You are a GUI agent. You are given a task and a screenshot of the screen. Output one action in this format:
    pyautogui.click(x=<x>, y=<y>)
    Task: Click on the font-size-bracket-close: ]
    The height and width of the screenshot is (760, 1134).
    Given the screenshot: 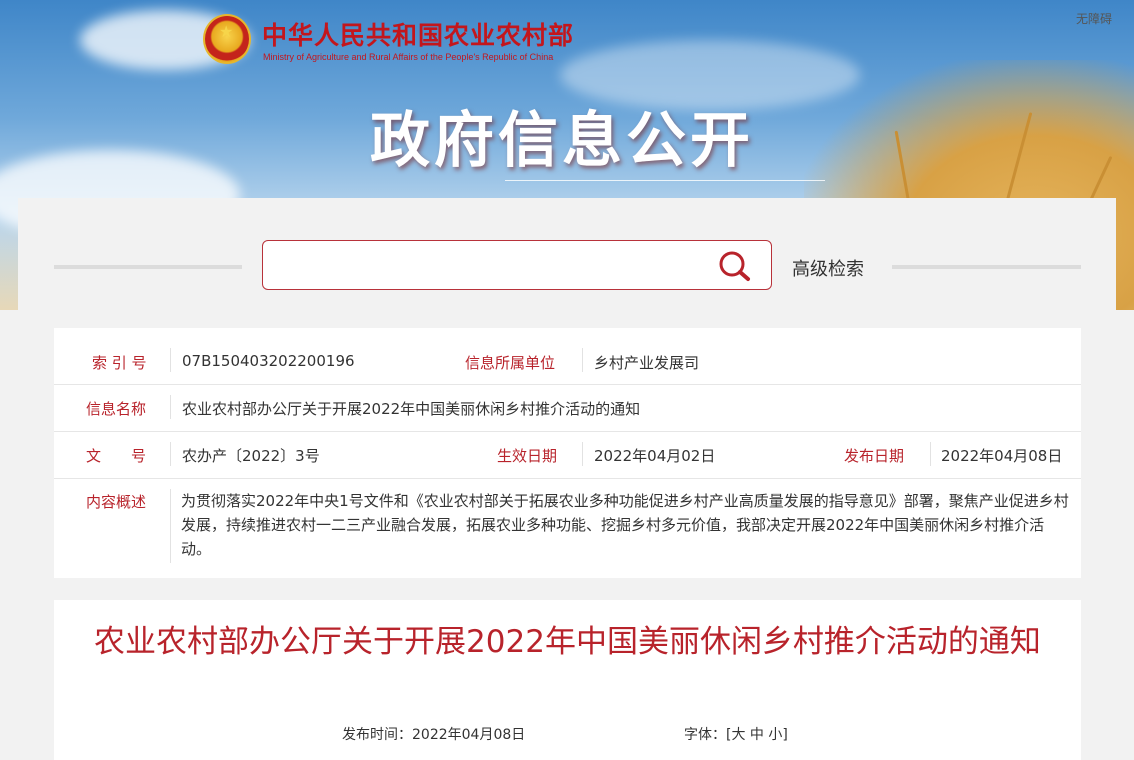 What is the action you would take?
    pyautogui.click(x=785, y=735)
    